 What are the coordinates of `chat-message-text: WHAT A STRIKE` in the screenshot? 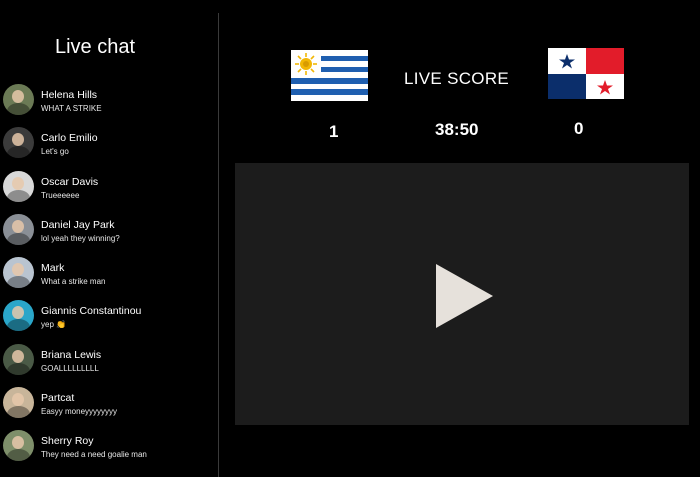 It's located at (71, 108).